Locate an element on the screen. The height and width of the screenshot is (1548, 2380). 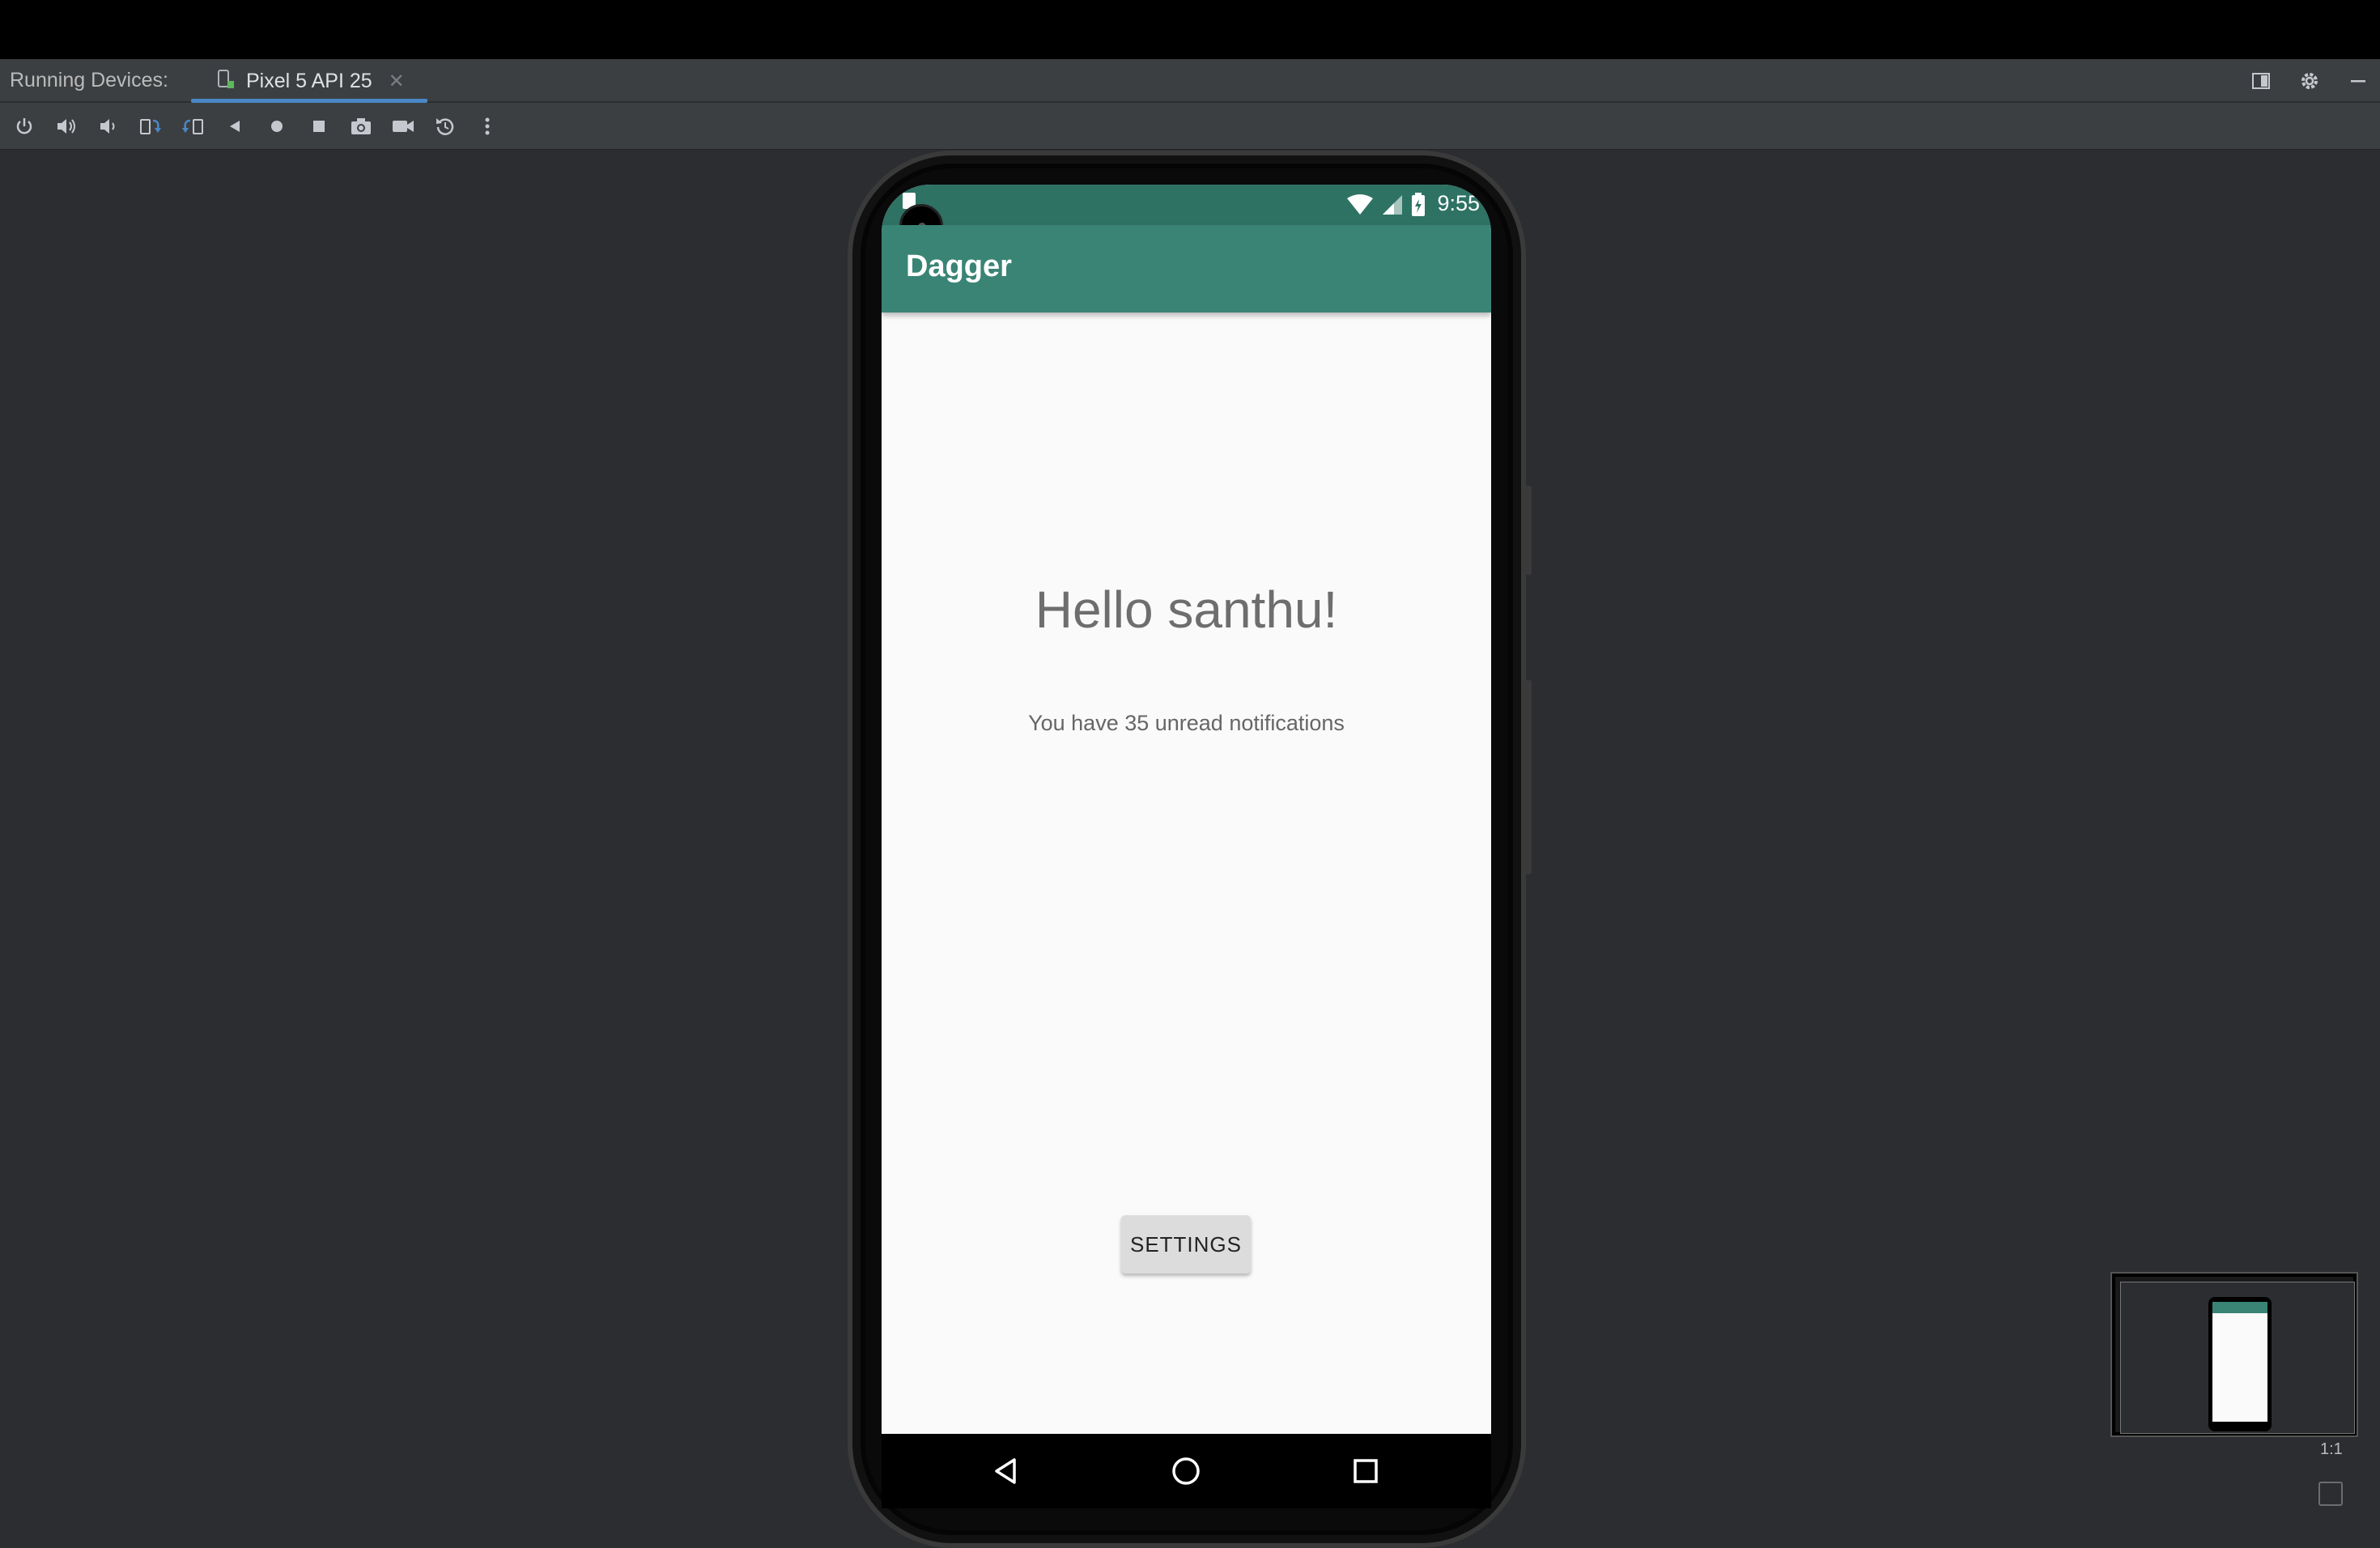
screen-minimap is located at coordinates (2234, 1354).